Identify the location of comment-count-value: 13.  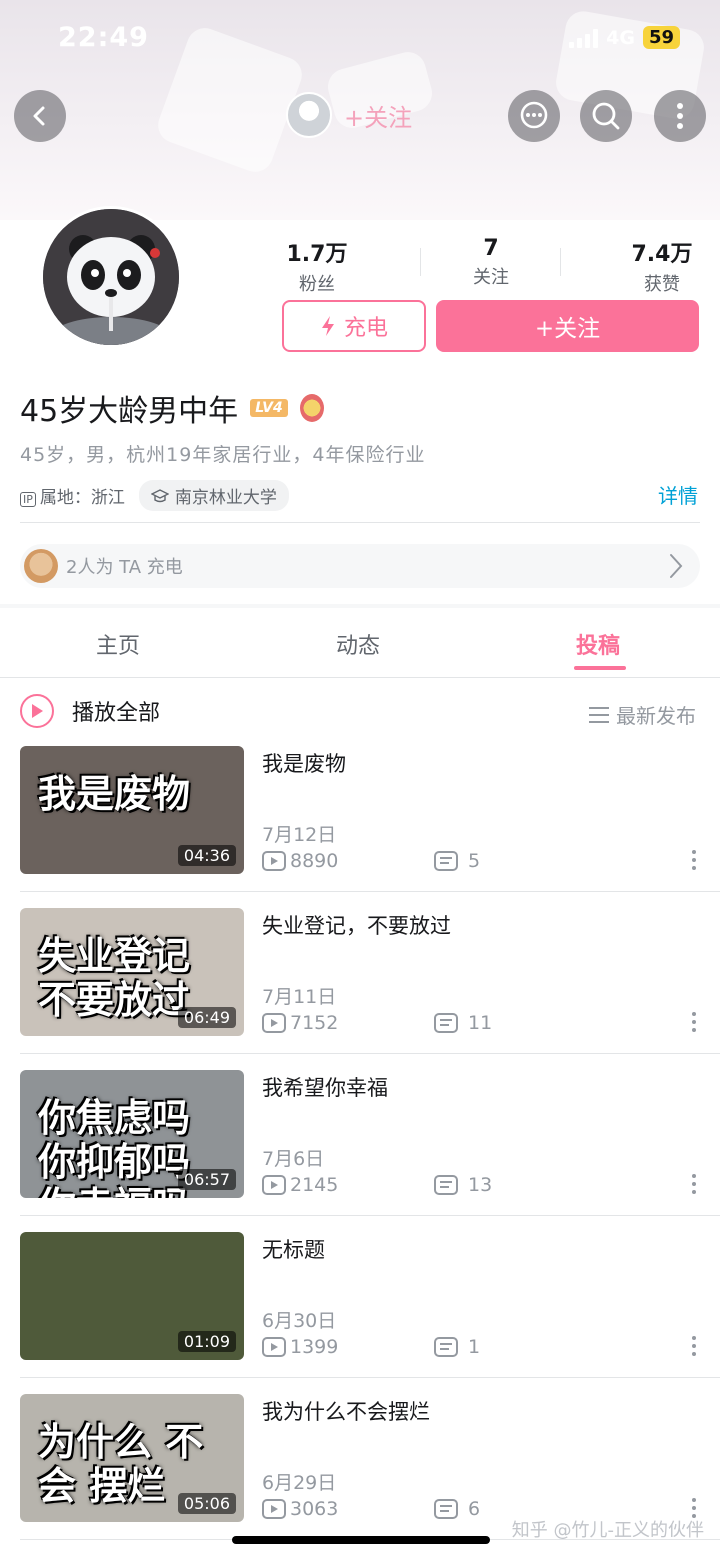
(480, 1185).